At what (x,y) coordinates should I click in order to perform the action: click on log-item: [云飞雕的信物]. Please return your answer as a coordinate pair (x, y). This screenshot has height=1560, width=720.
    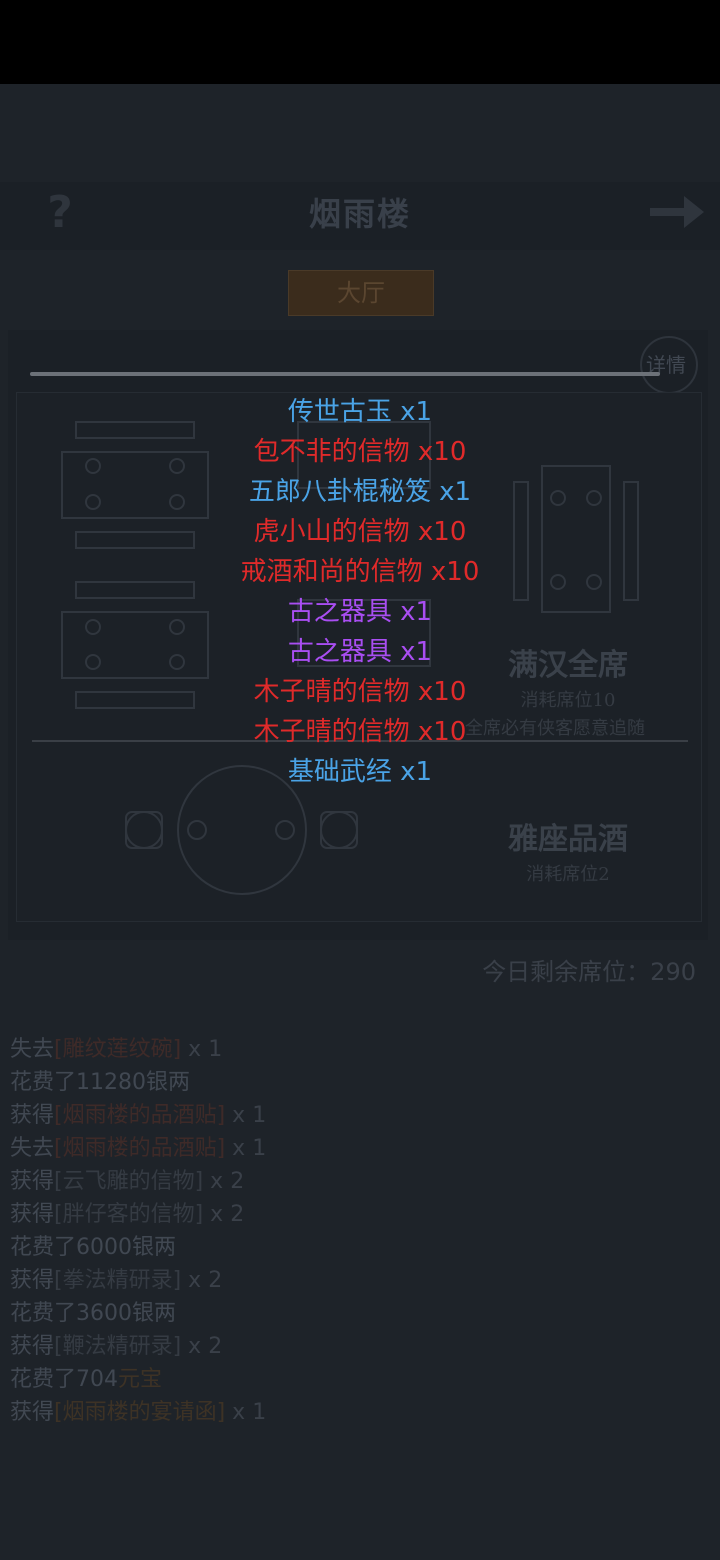
    Looking at the image, I should click on (128, 1181).